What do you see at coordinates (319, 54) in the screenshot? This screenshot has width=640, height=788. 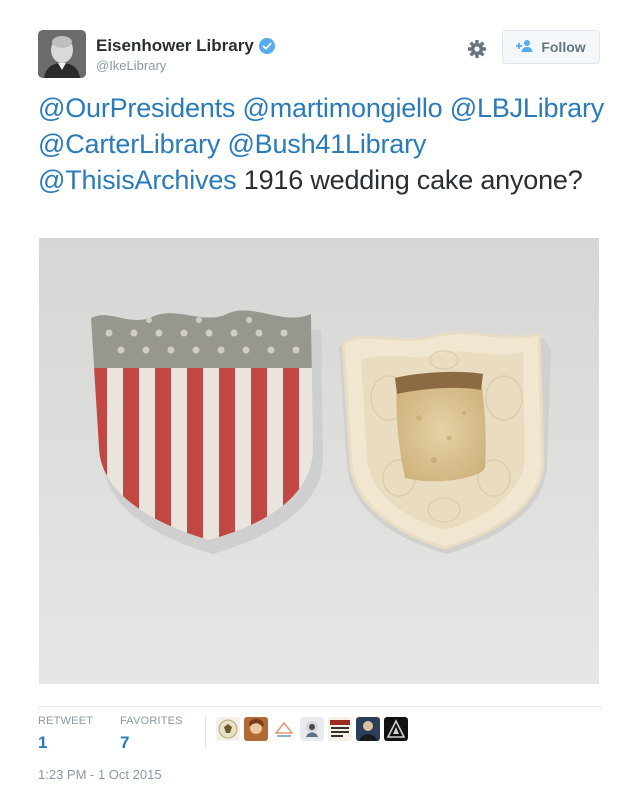 I see `tweet-header: Eisenhower Library @IkeLibrary Follow` at bounding box center [319, 54].